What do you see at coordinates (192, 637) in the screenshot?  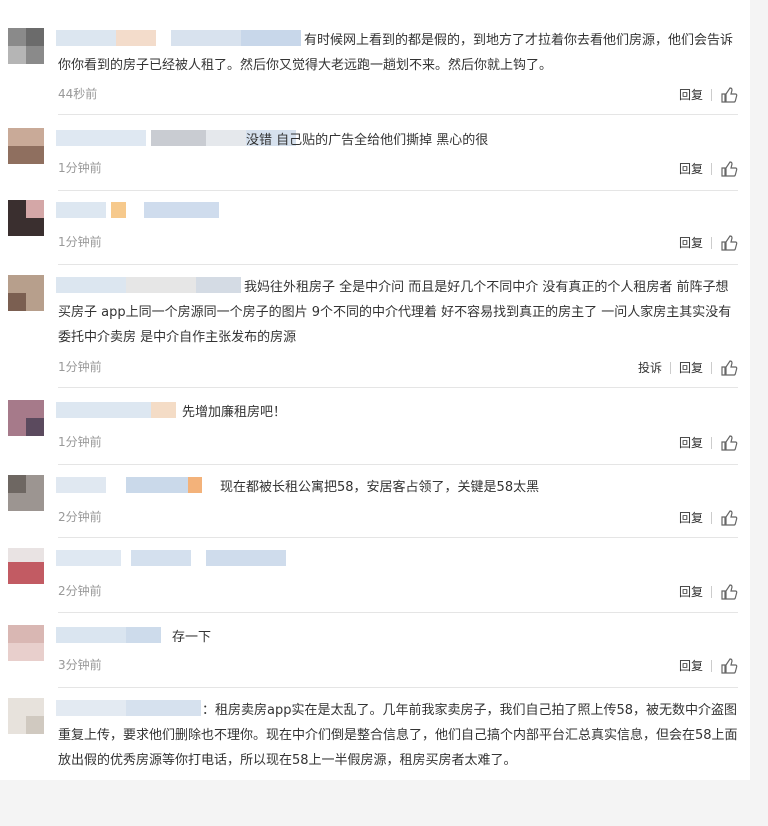 I see `comment-text: 存一下` at bounding box center [192, 637].